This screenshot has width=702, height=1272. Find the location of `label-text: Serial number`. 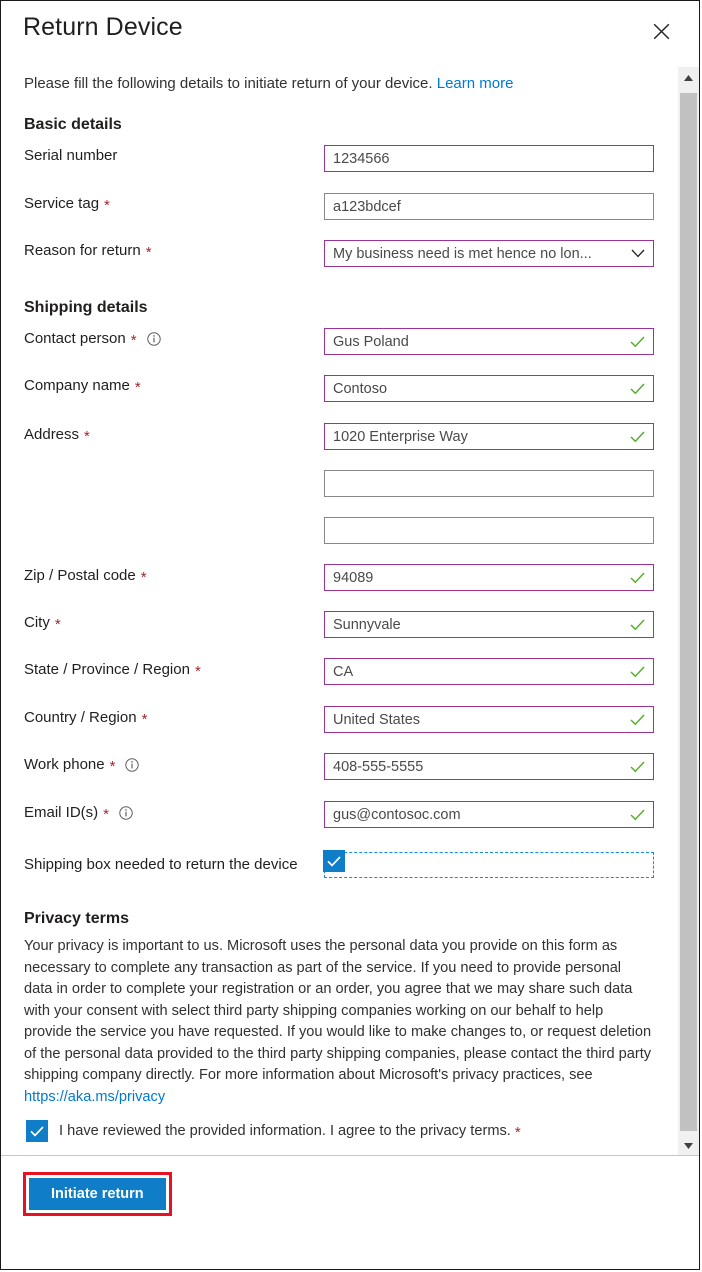

label-text: Serial number is located at coordinates (71, 155).